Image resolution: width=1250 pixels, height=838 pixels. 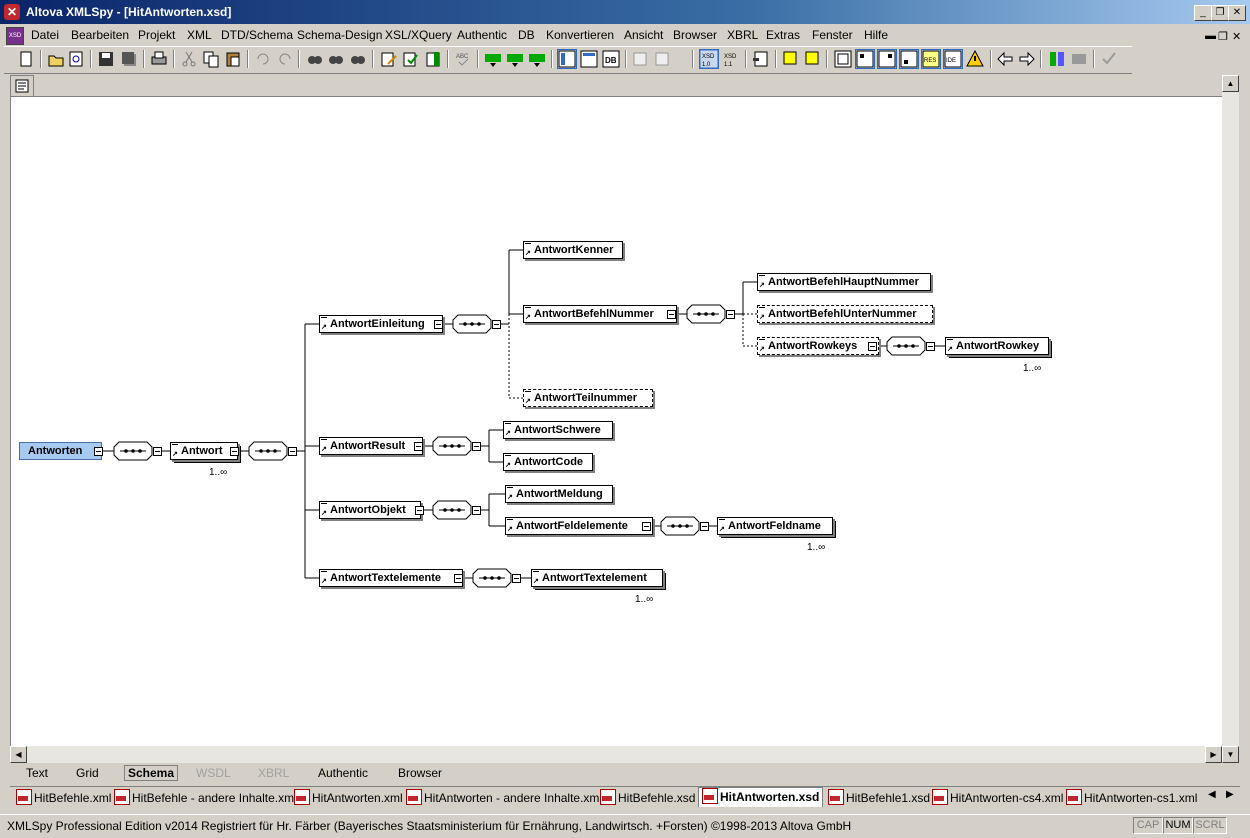 I want to click on tab-scroll-left-icon: ◀, so click(x=1212, y=794).